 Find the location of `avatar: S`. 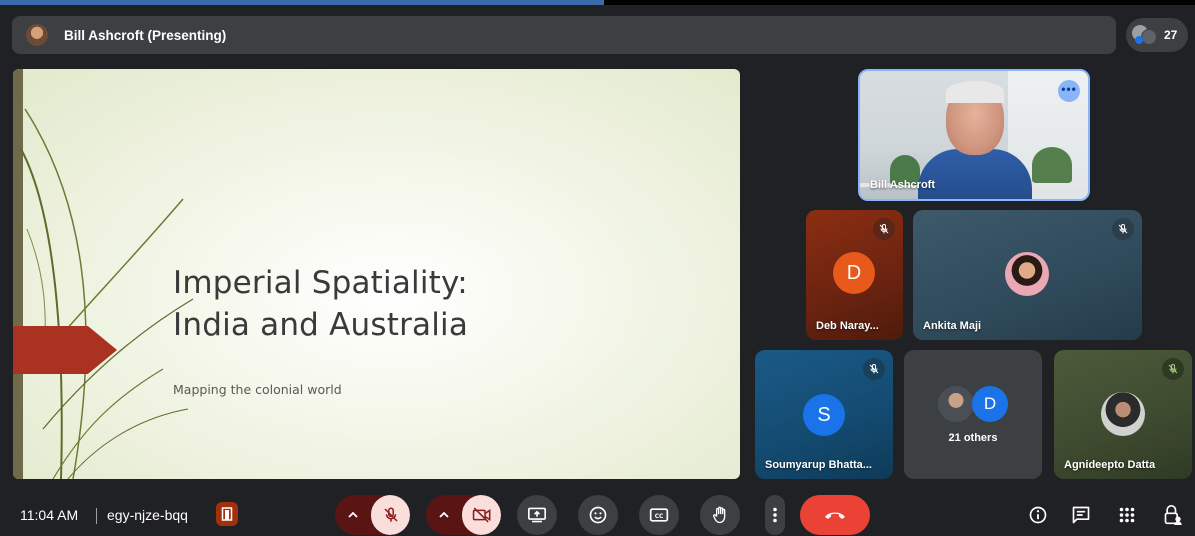

avatar: S is located at coordinates (824, 415).